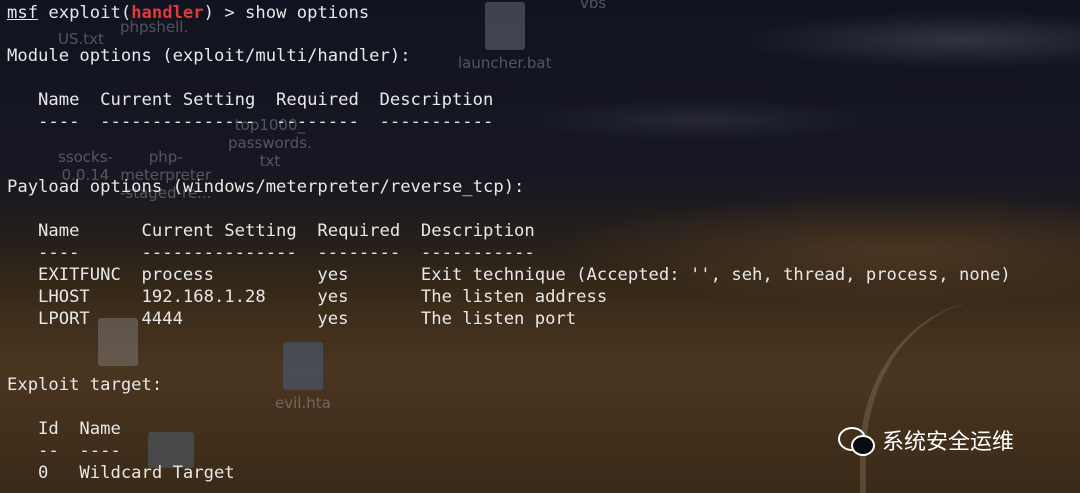 The image size is (1080, 493). Describe the element at coordinates (167, 13) in the screenshot. I see `prompt-module: handler` at that location.